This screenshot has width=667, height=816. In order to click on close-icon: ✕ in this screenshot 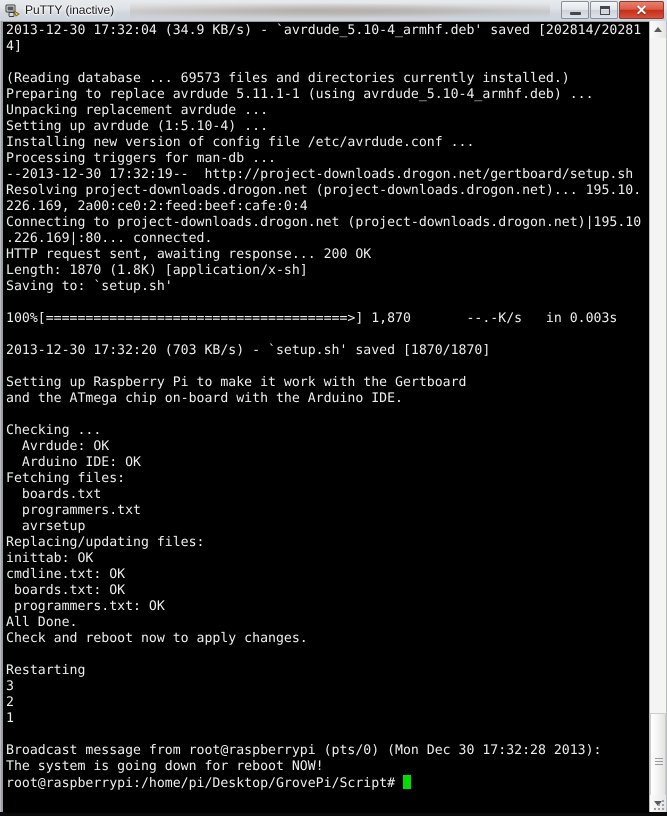, I will do `click(641, 10)`.